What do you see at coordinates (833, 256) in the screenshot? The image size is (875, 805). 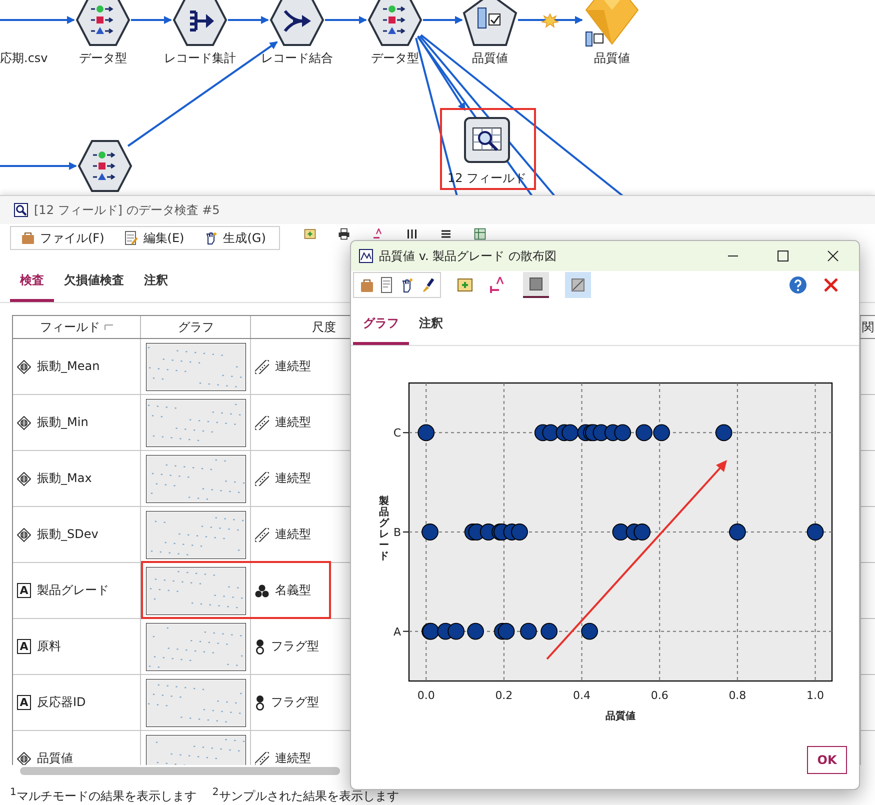 I see `close-icon` at bounding box center [833, 256].